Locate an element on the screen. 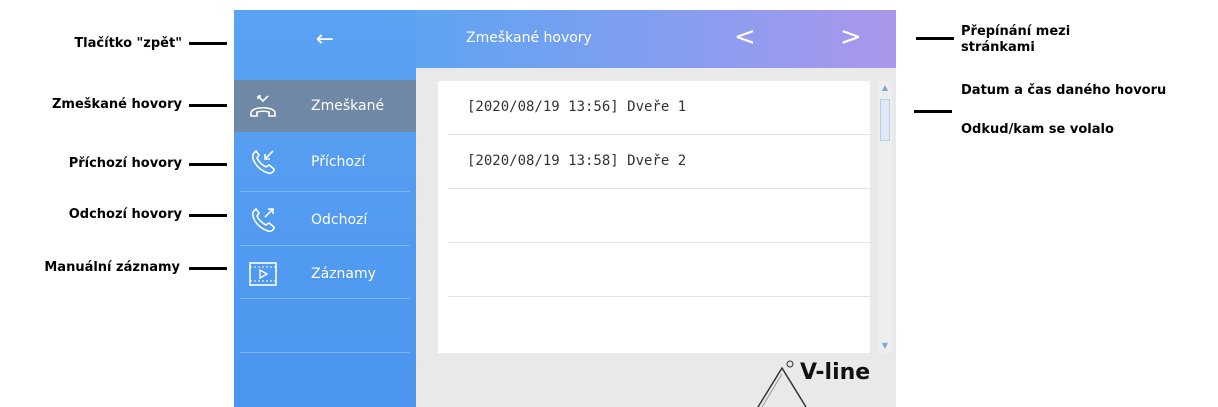 The width and height of the screenshot is (1218, 407). logo-triangle-icon is located at coordinates (782, 383).